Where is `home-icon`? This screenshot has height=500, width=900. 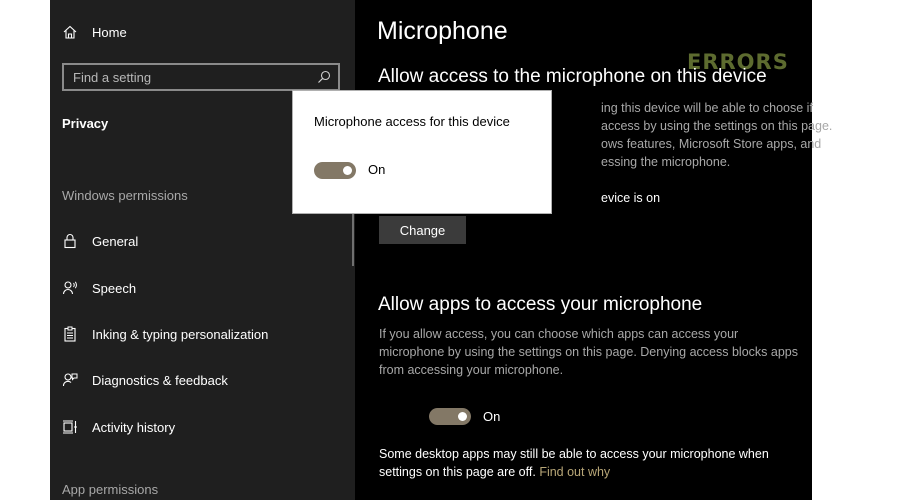 home-icon is located at coordinates (70, 32).